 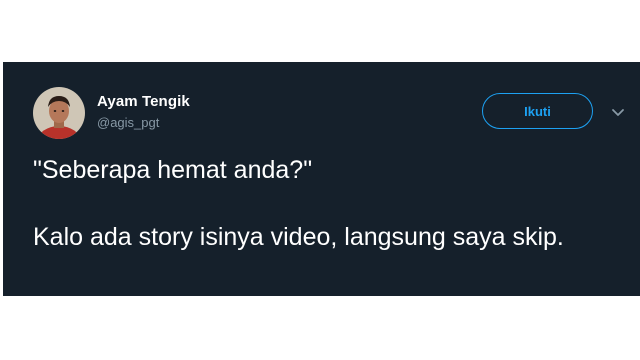 What do you see at coordinates (173, 170) in the screenshot?
I see `tweet-paragraph: "Seberapa hemat anda?"` at bounding box center [173, 170].